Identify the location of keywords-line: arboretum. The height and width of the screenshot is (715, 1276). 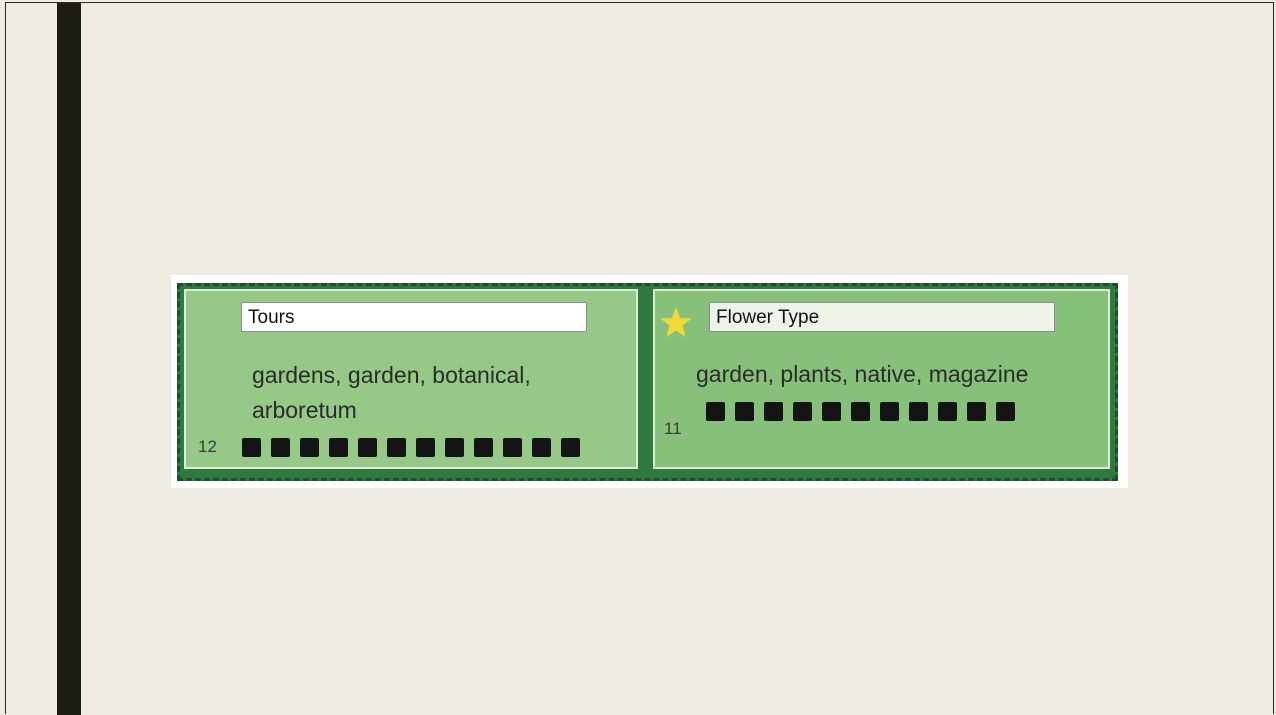
(304, 410).